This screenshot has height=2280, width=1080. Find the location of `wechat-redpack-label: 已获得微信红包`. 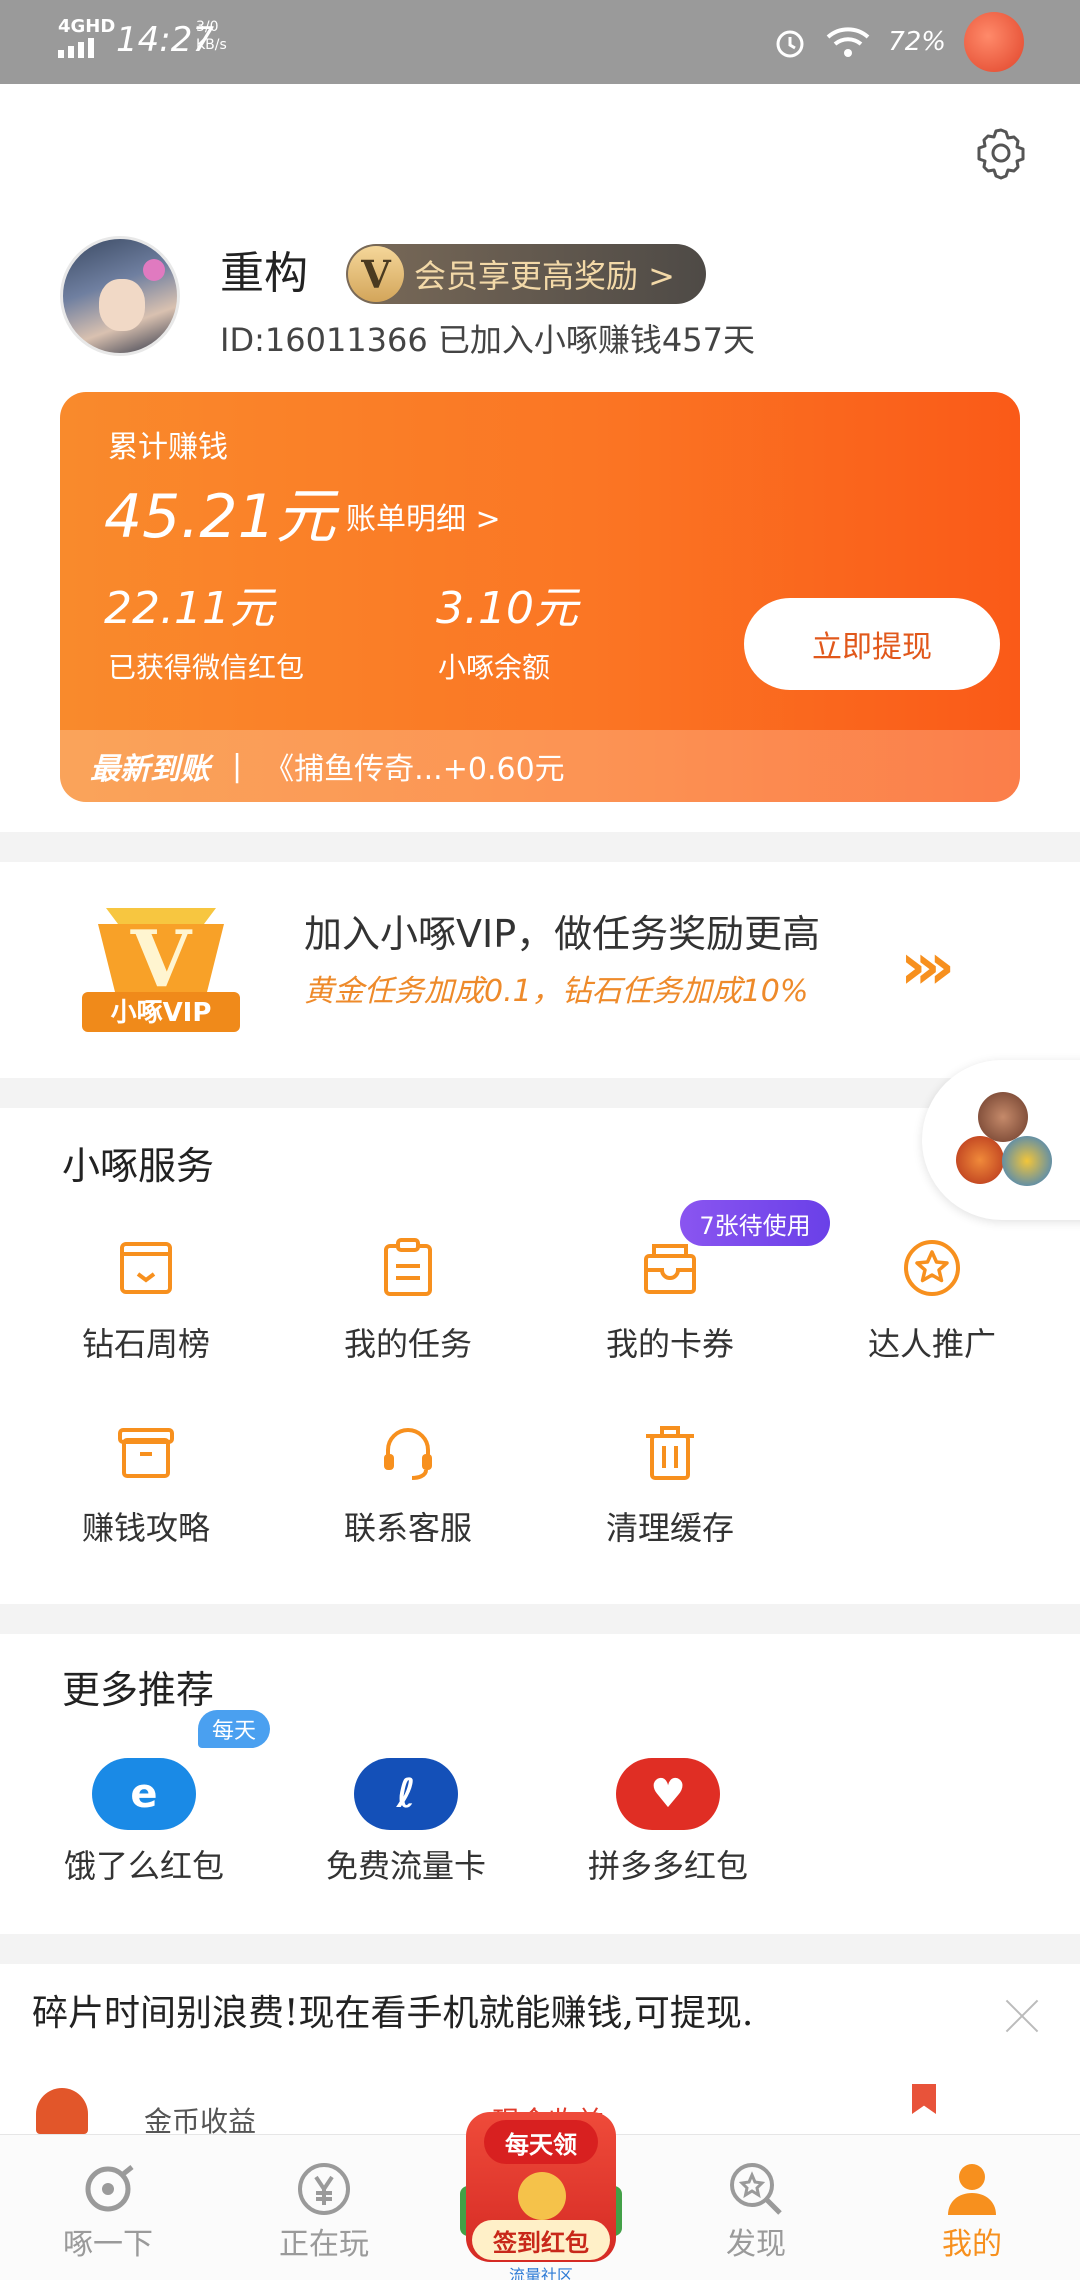

wechat-redpack-label: 已获得微信红包 is located at coordinates (206, 667).